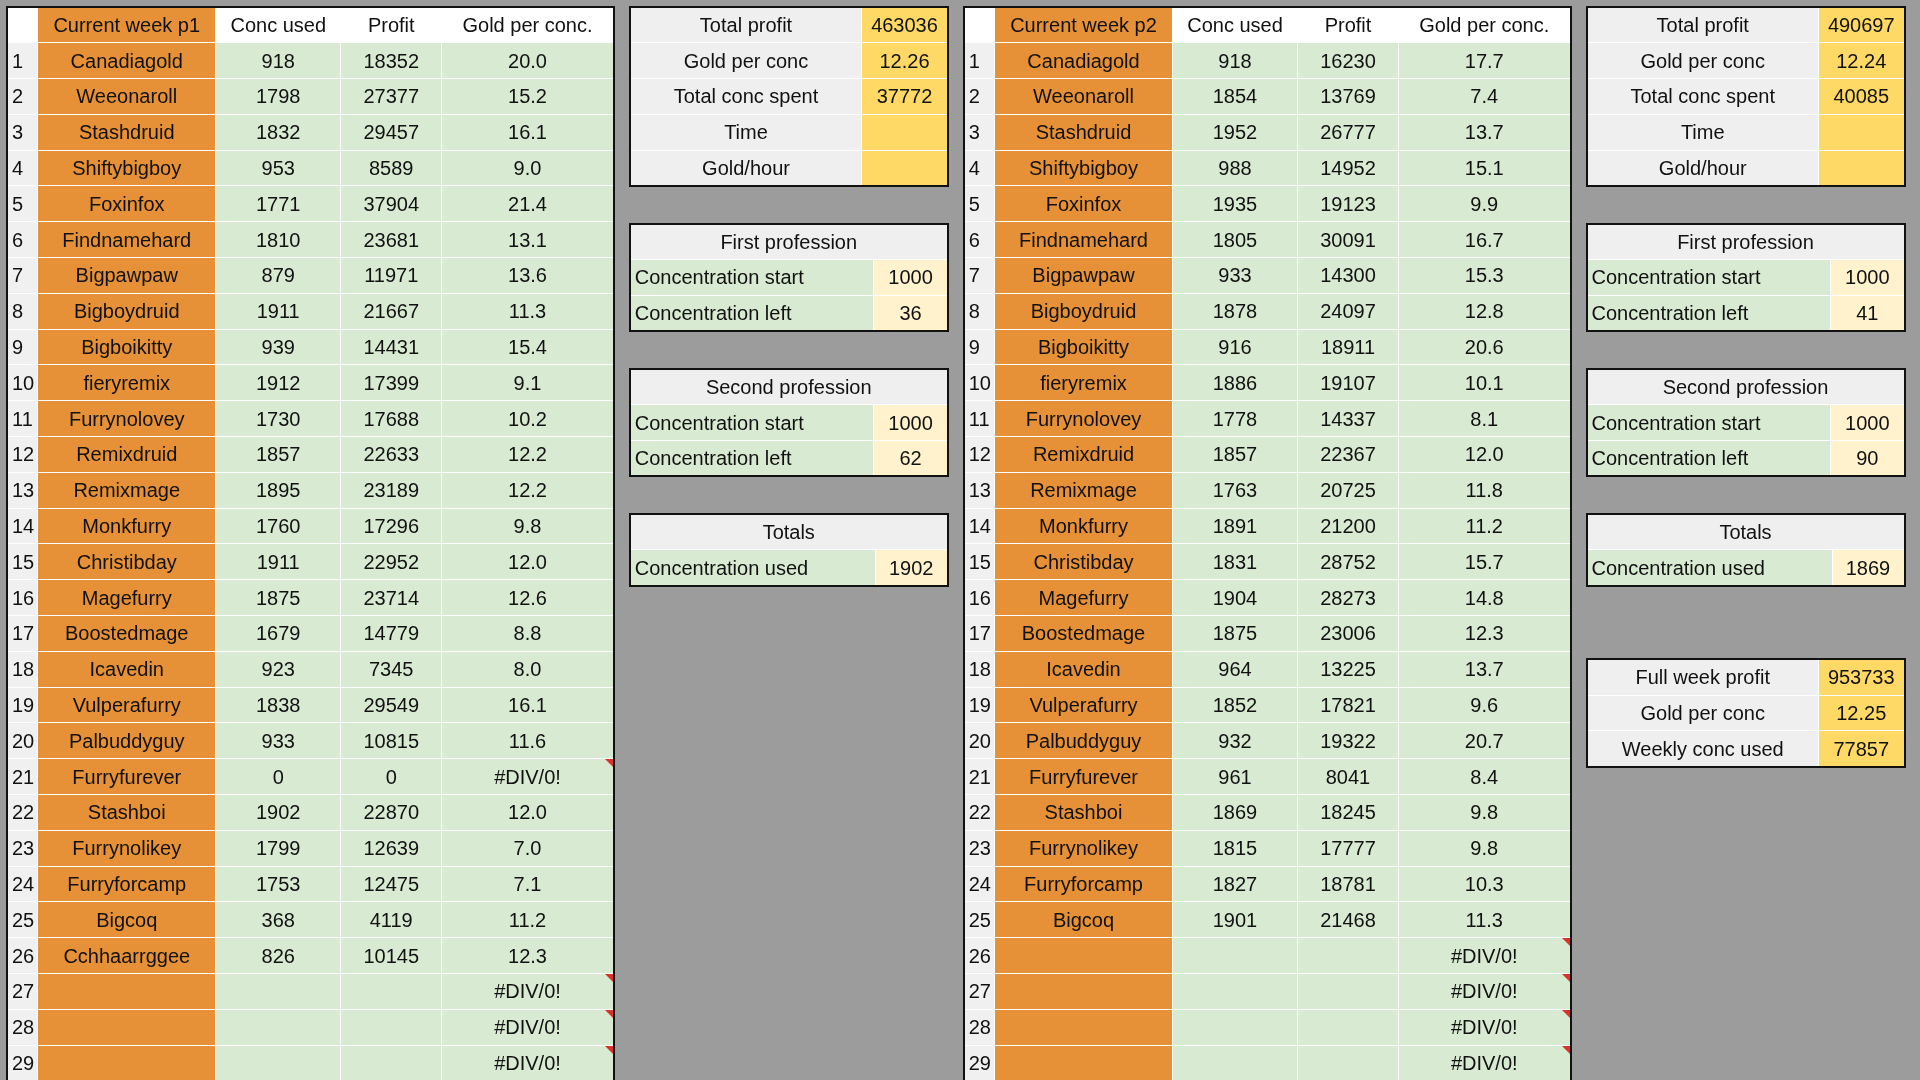  I want to click on table-cell: Remixmage, so click(1083, 490).